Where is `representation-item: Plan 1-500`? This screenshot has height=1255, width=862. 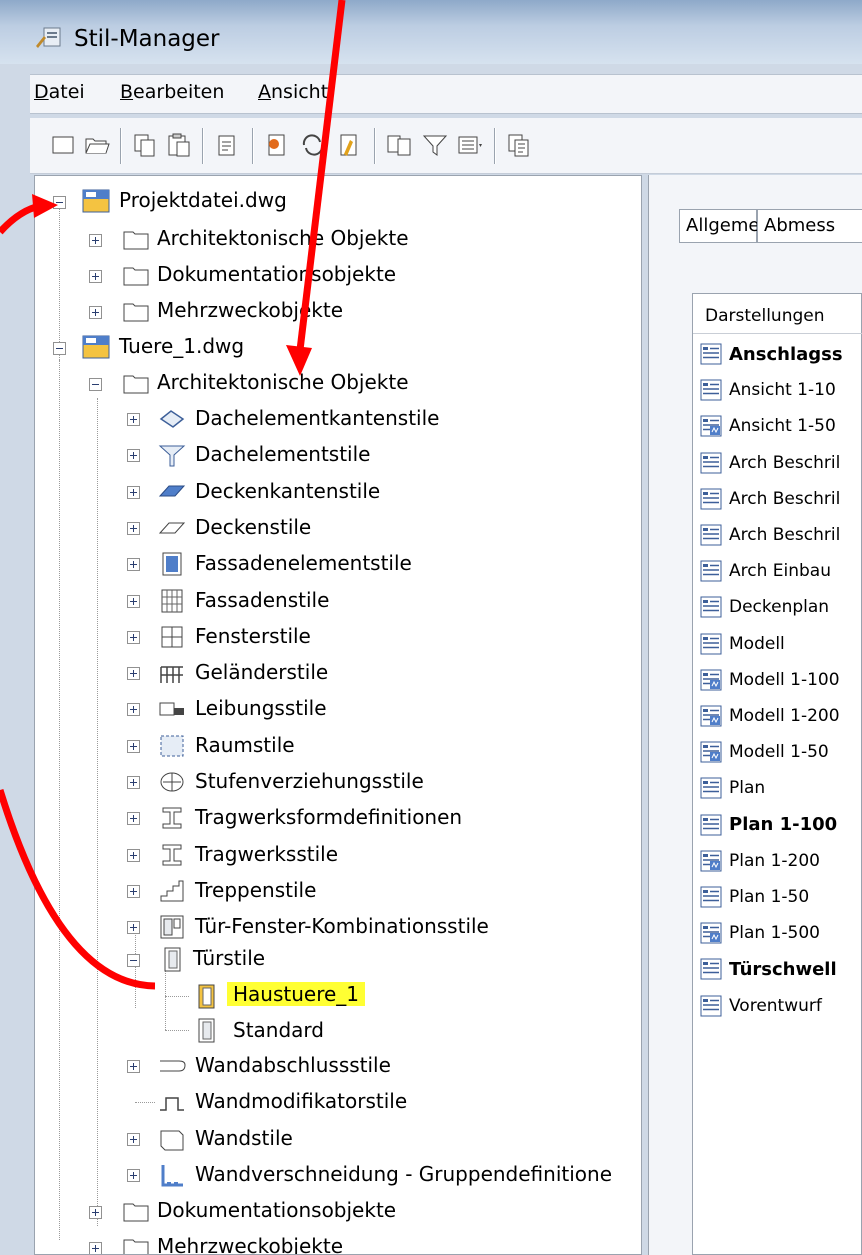 representation-item: Plan 1-500 is located at coordinates (759, 933).